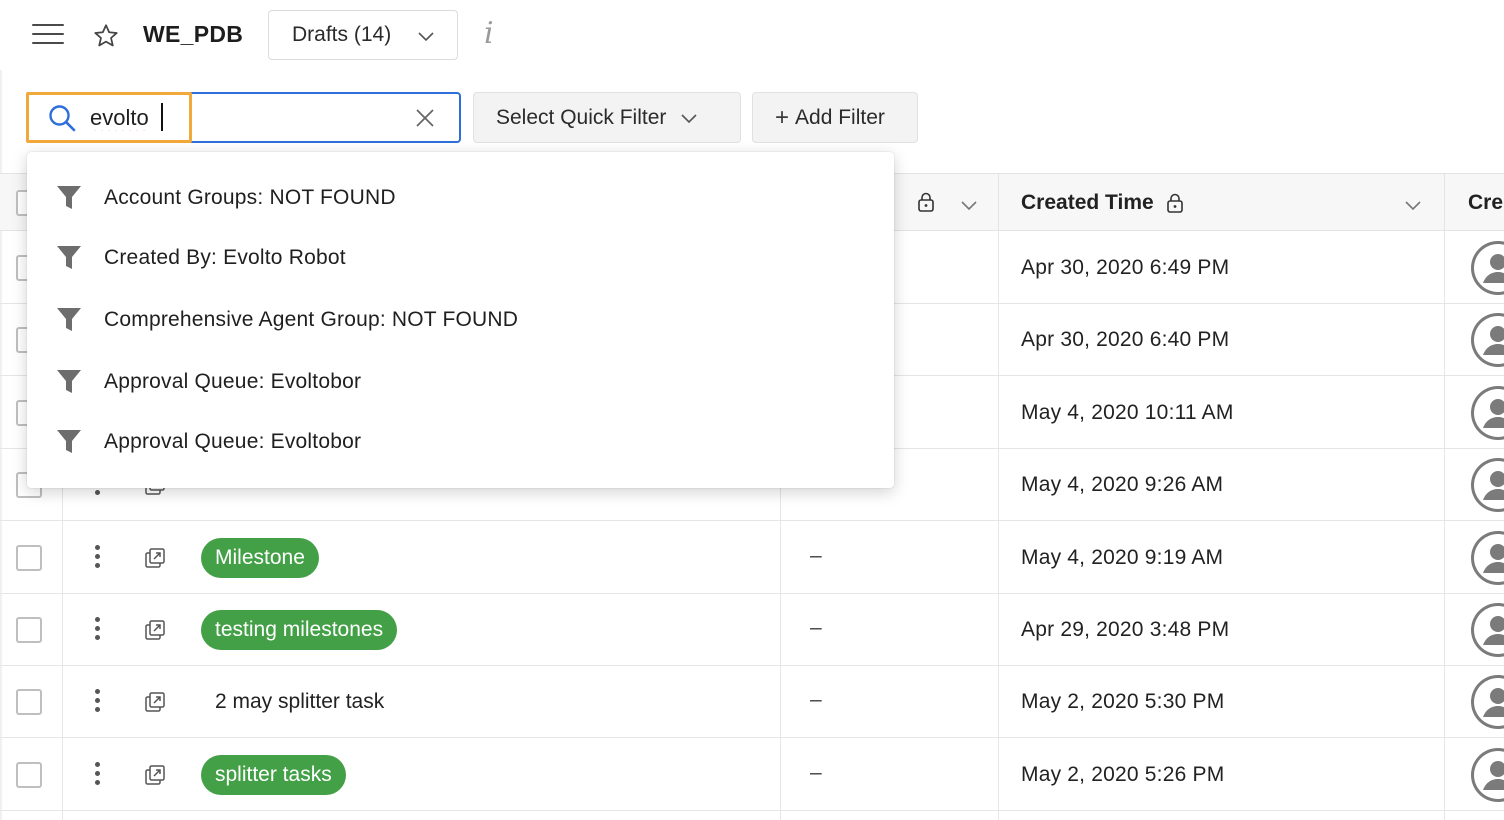  What do you see at coordinates (162, 117) in the screenshot?
I see `text-caret` at bounding box center [162, 117].